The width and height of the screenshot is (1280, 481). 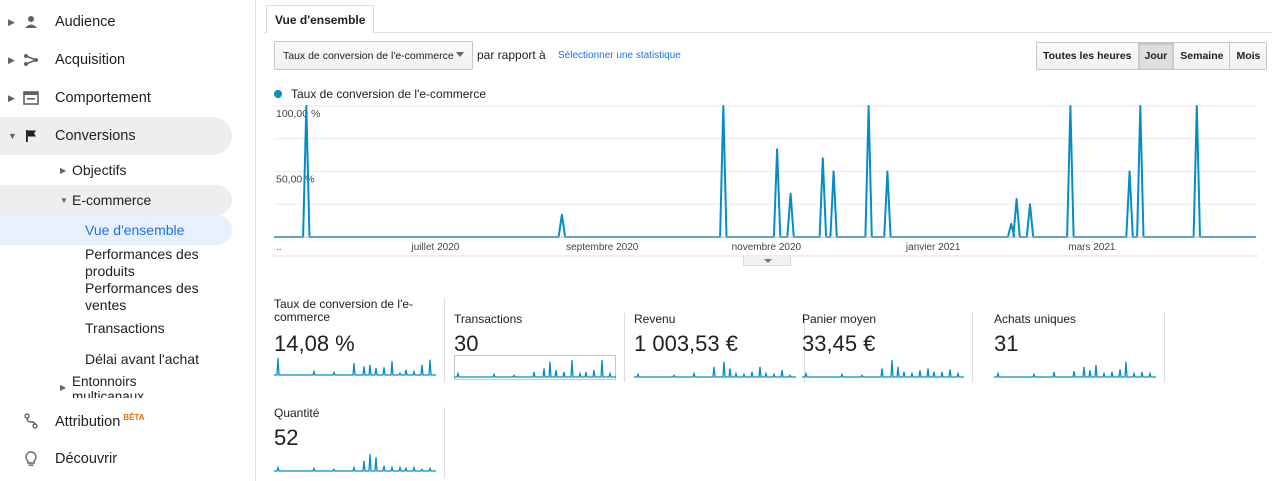 I want to click on metric-select-value: Taux de conversion de l'e-commerce, so click(x=368, y=55).